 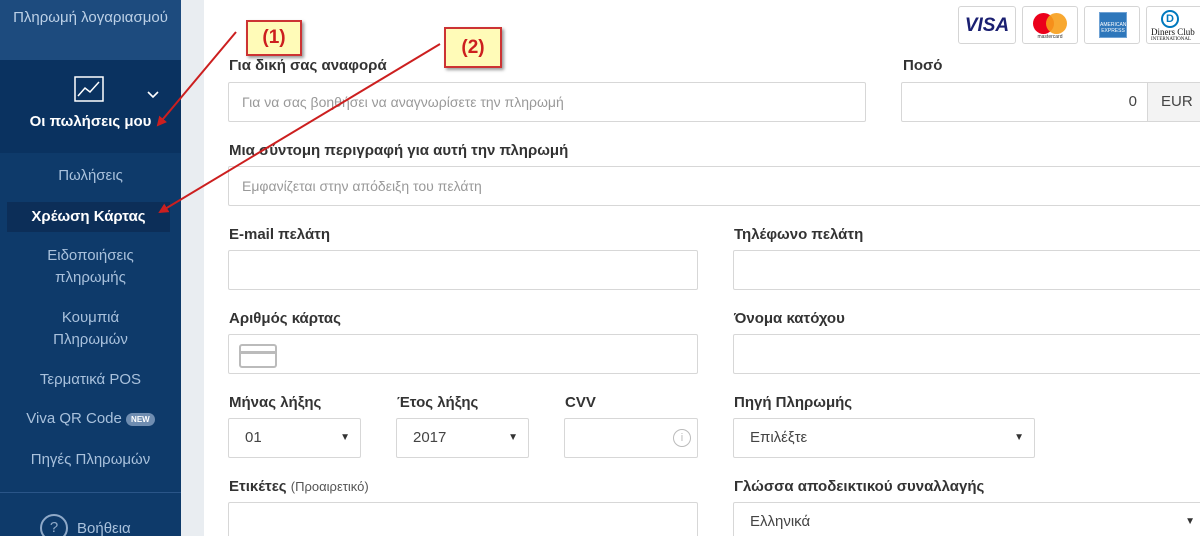 What do you see at coordinates (923, 65) in the screenshot?
I see `amount-label: Ποσό` at bounding box center [923, 65].